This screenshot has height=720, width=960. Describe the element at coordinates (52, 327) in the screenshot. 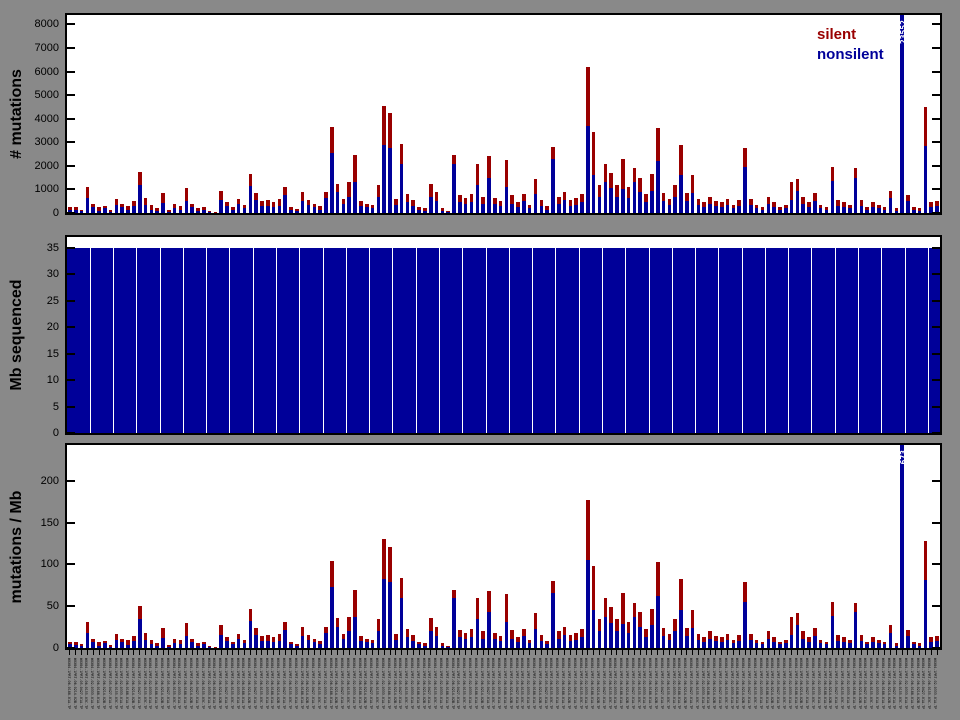

I see `y-tick-label: 20` at that location.